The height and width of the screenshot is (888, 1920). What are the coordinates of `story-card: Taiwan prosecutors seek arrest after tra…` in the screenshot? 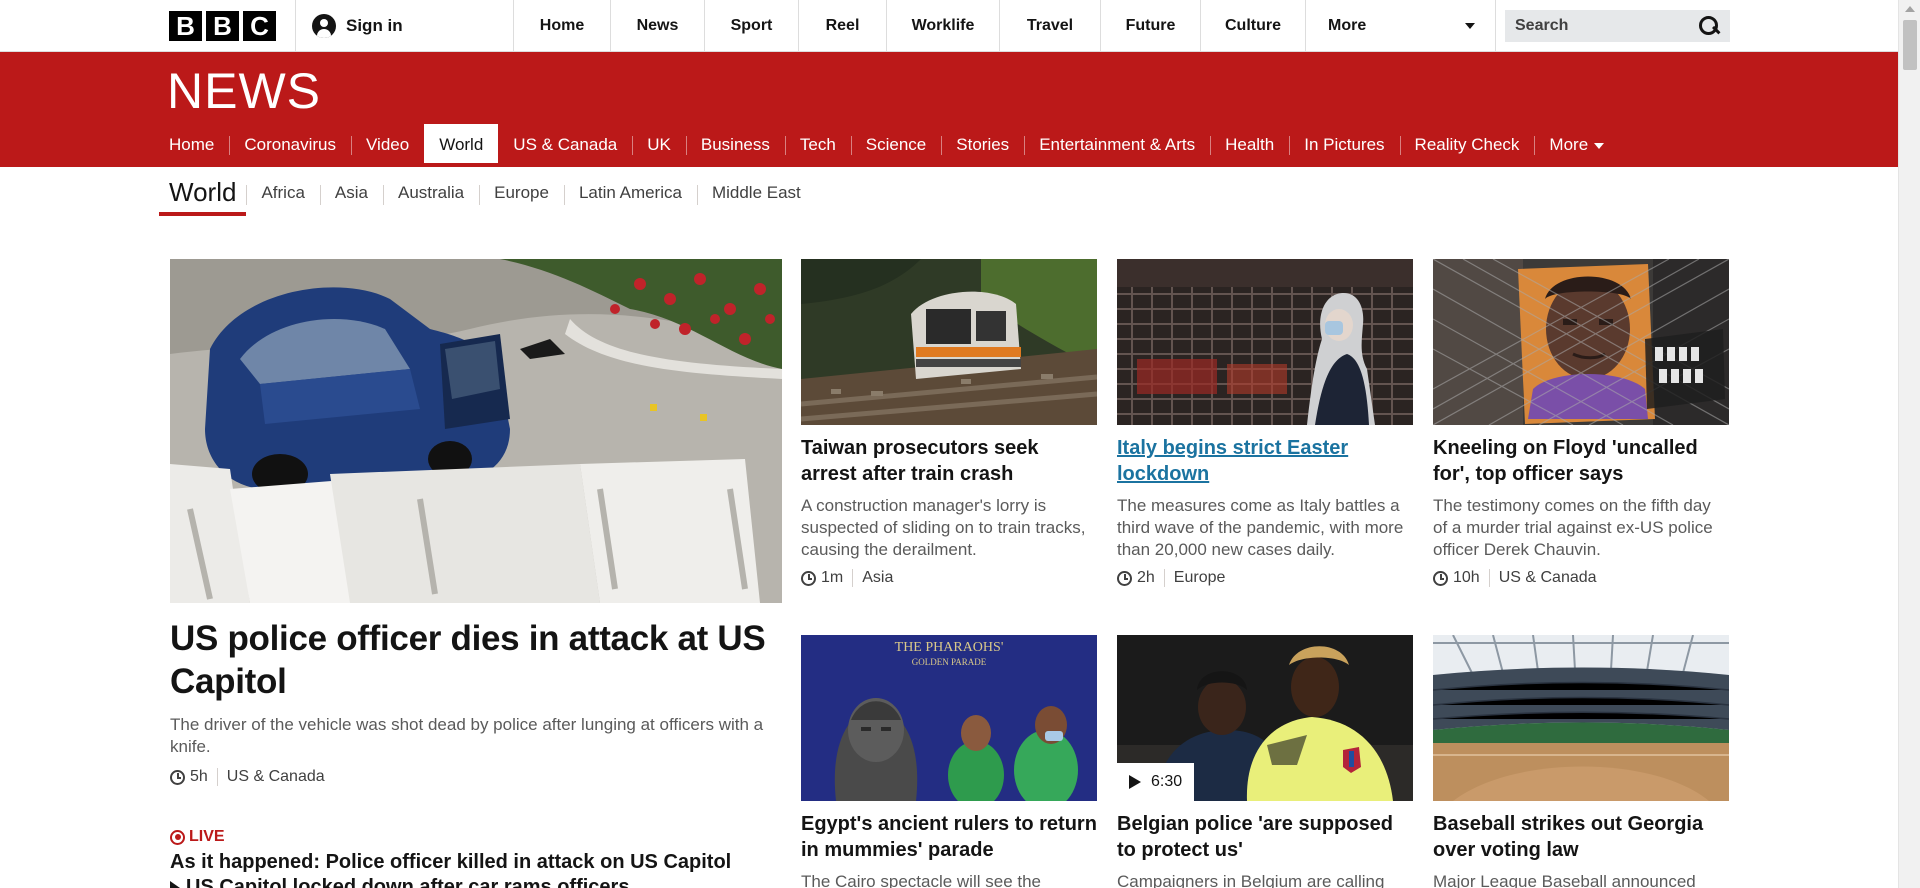 It's located at (949, 423).